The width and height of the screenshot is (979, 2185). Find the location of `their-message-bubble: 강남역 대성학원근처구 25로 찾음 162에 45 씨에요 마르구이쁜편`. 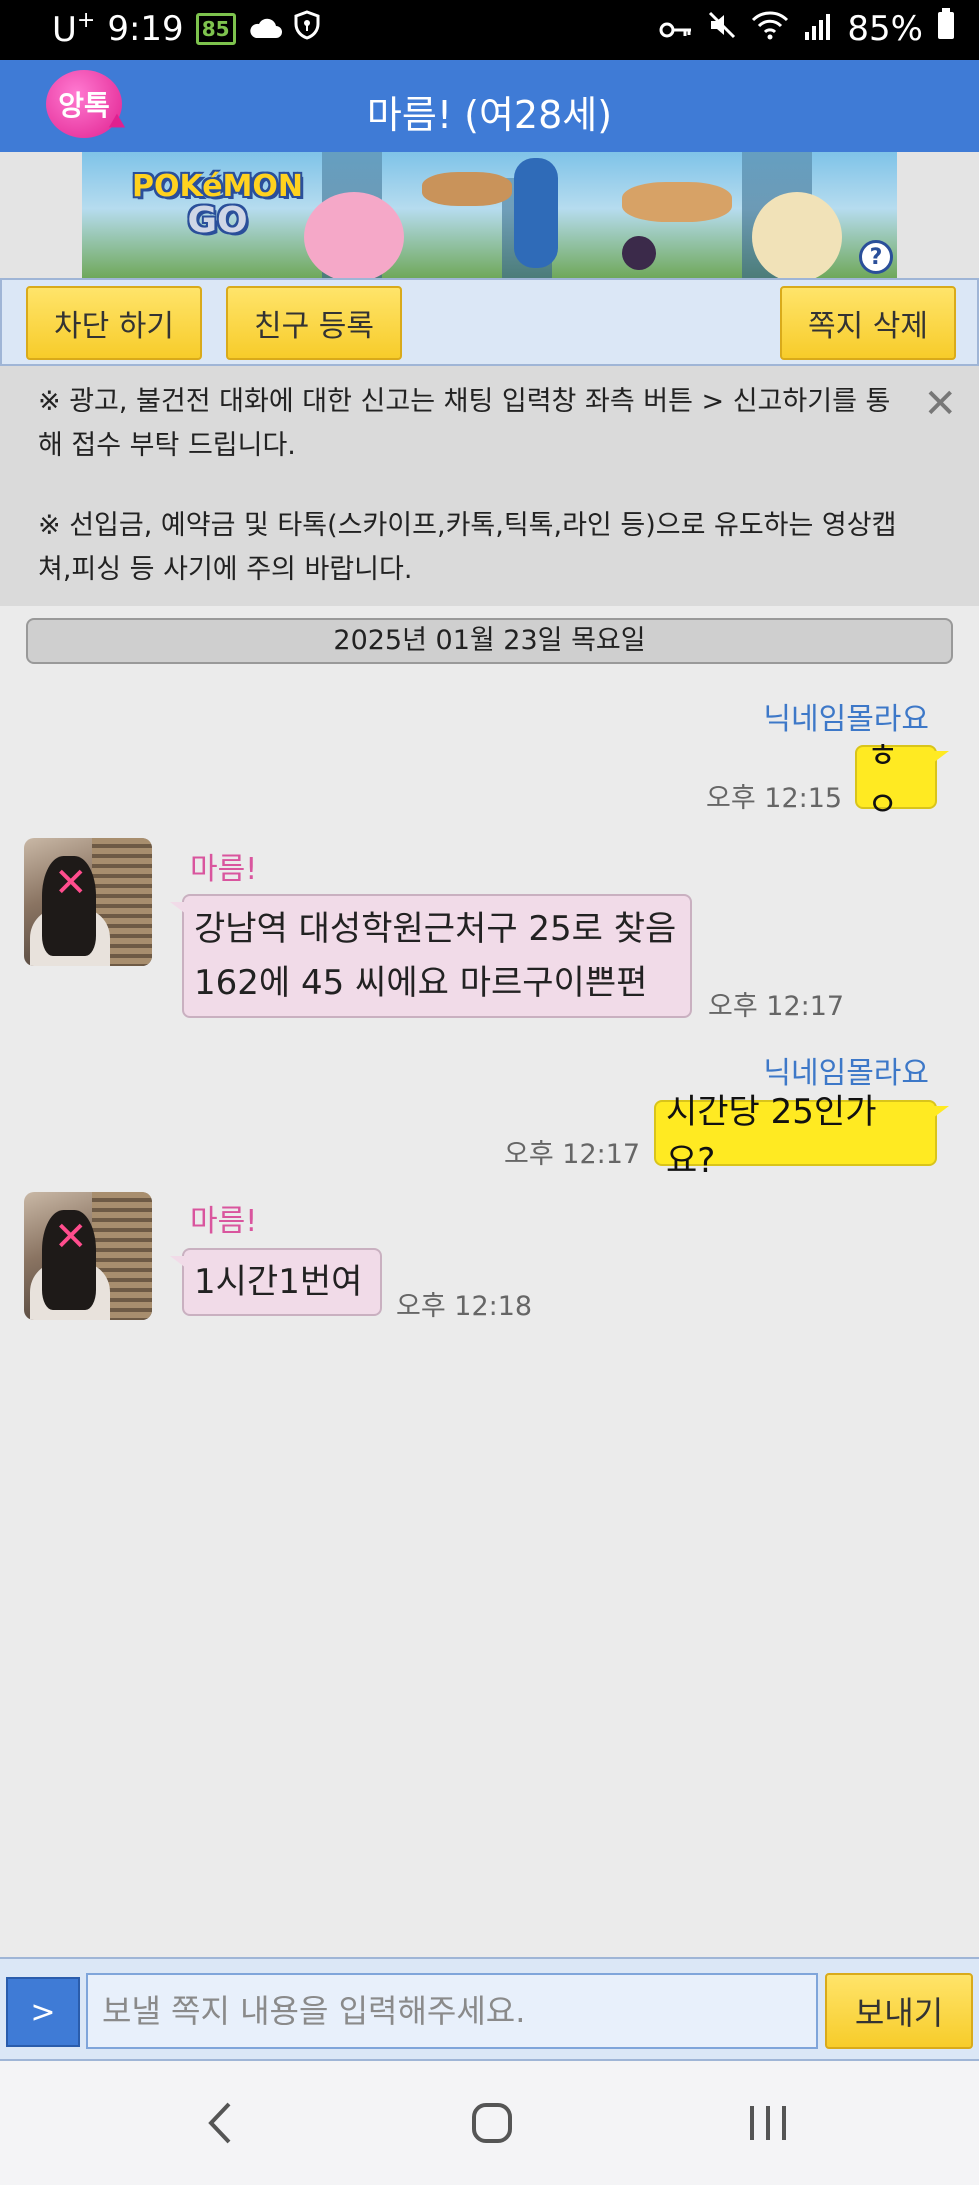

their-message-bubble: 강남역 대성학원근처구 25로 찾음 162에 45 씨에요 마르구이쁜편 is located at coordinates (431, 956).